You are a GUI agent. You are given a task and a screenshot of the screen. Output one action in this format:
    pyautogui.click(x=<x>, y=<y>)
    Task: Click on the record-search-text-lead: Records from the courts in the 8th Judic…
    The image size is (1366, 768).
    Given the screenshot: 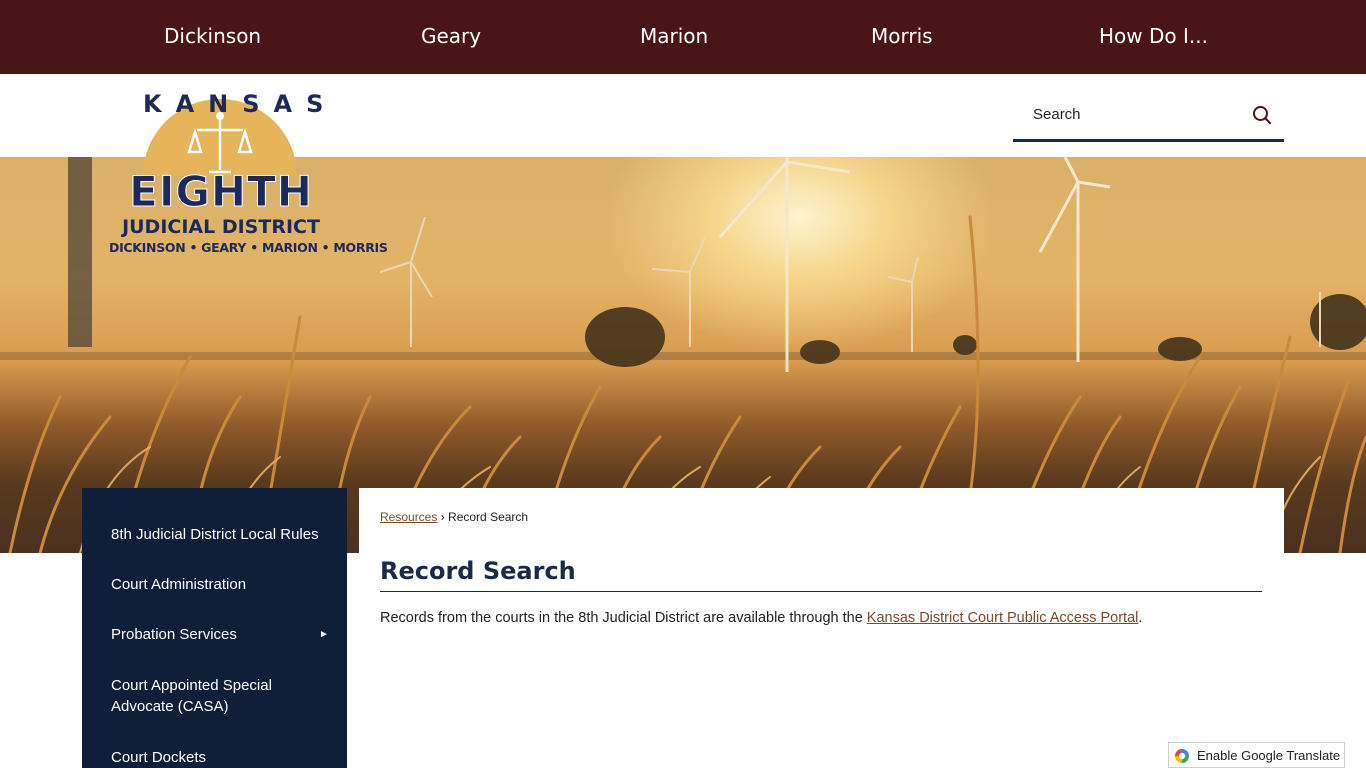 What is the action you would take?
    pyautogui.click(x=623, y=618)
    